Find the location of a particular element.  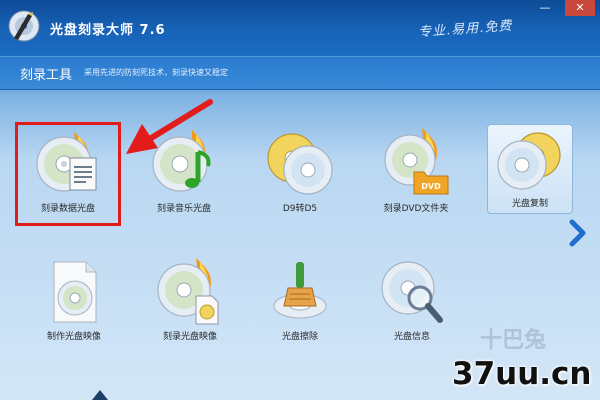

watermark-faint-text: 十巴兔 is located at coordinates (513, 340).